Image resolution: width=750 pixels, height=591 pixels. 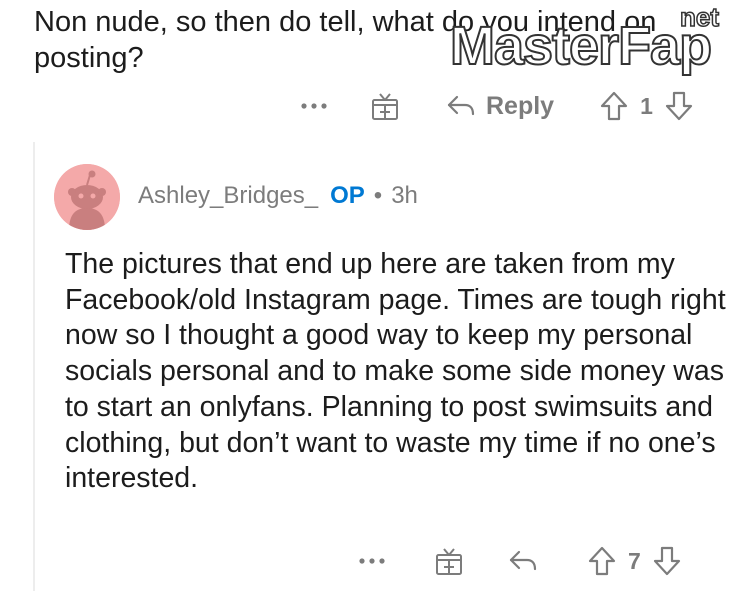 What do you see at coordinates (646, 105) in the screenshot?
I see `vote-count: 1` at bounding box center [646, 105].